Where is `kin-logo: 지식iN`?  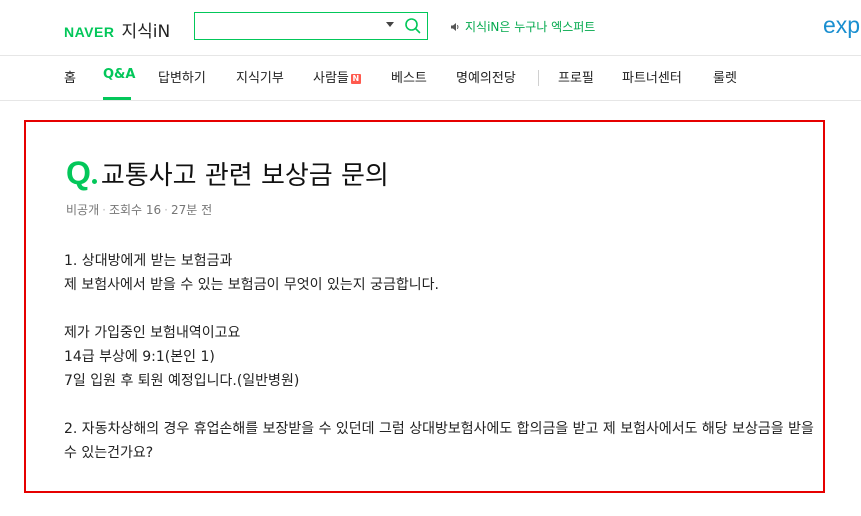 kin-logo: 지식iN is located at coordinates (145, 29).